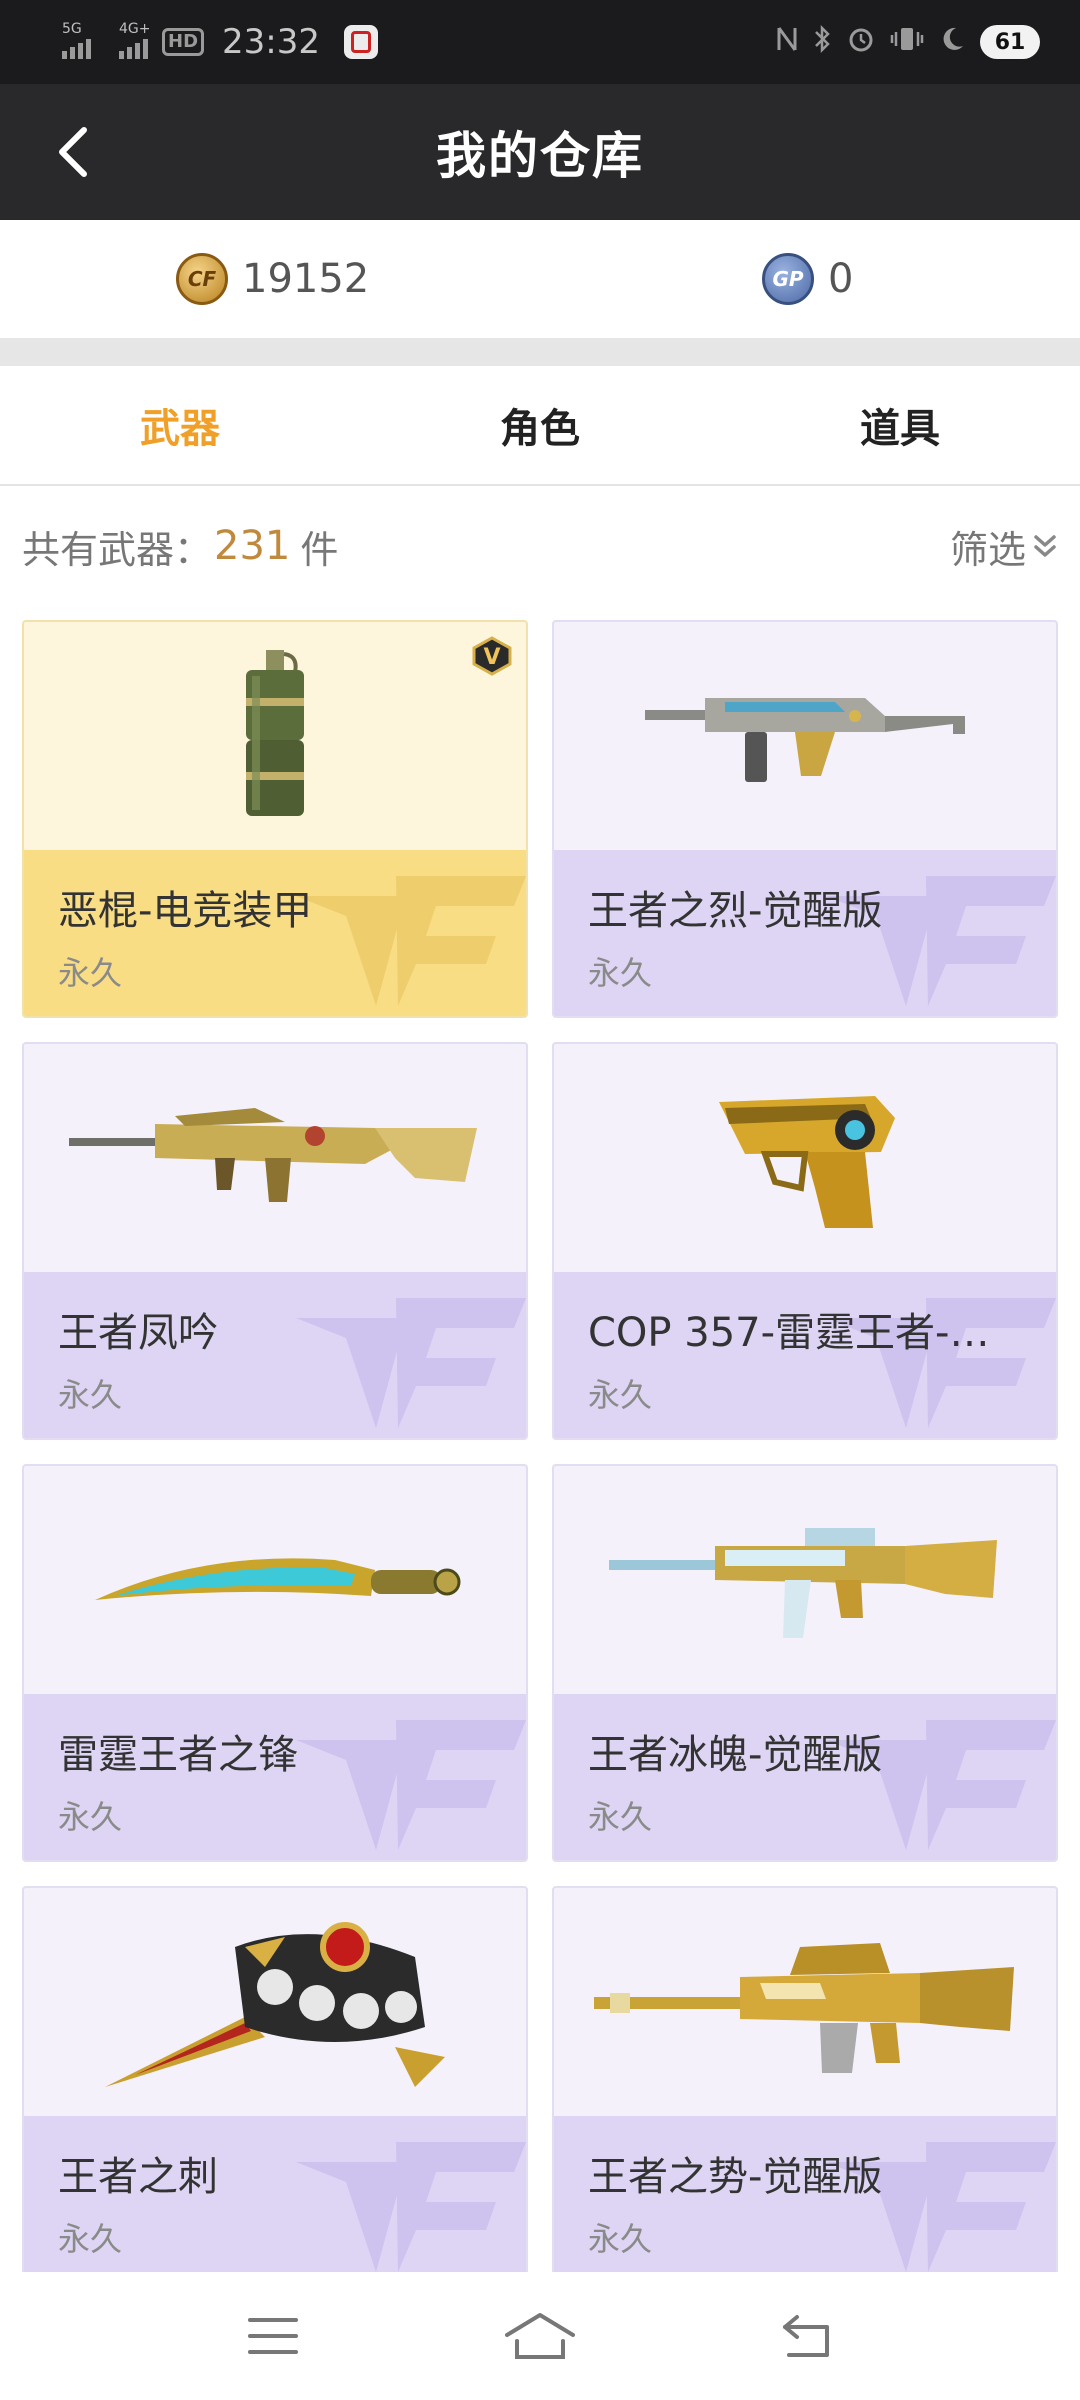 The image size is (1080, 2400). I want to click on status-right: 61, so click(908, 42).